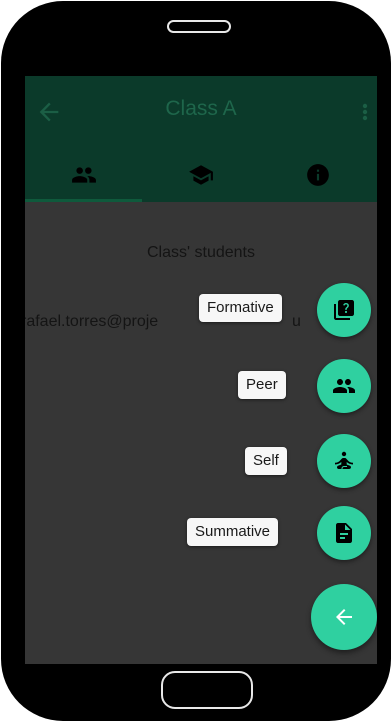 The width and height of the screenshot is (392, 722). I want to click on tab-bar, so click(201, 179).